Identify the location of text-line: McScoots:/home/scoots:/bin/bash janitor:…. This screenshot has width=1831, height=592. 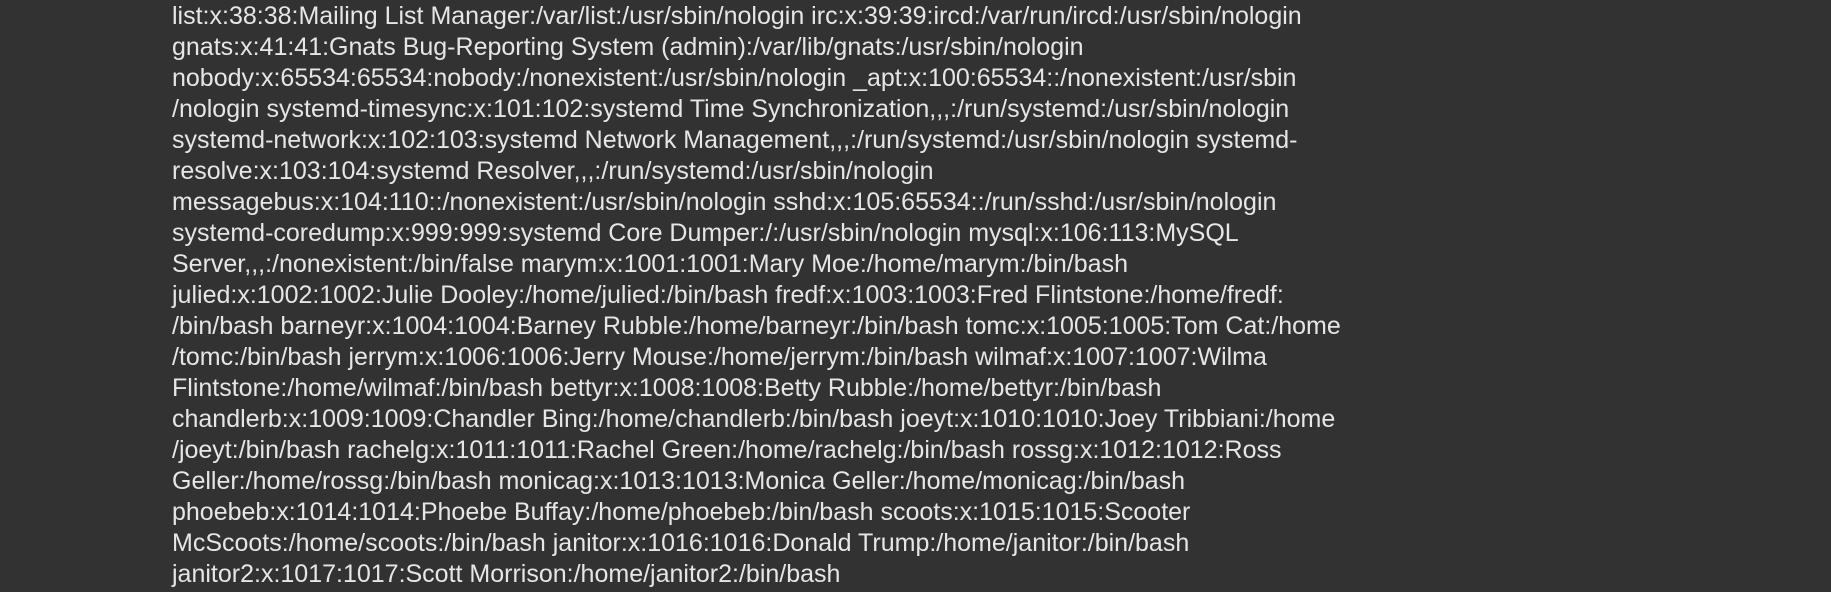
(681, 543).